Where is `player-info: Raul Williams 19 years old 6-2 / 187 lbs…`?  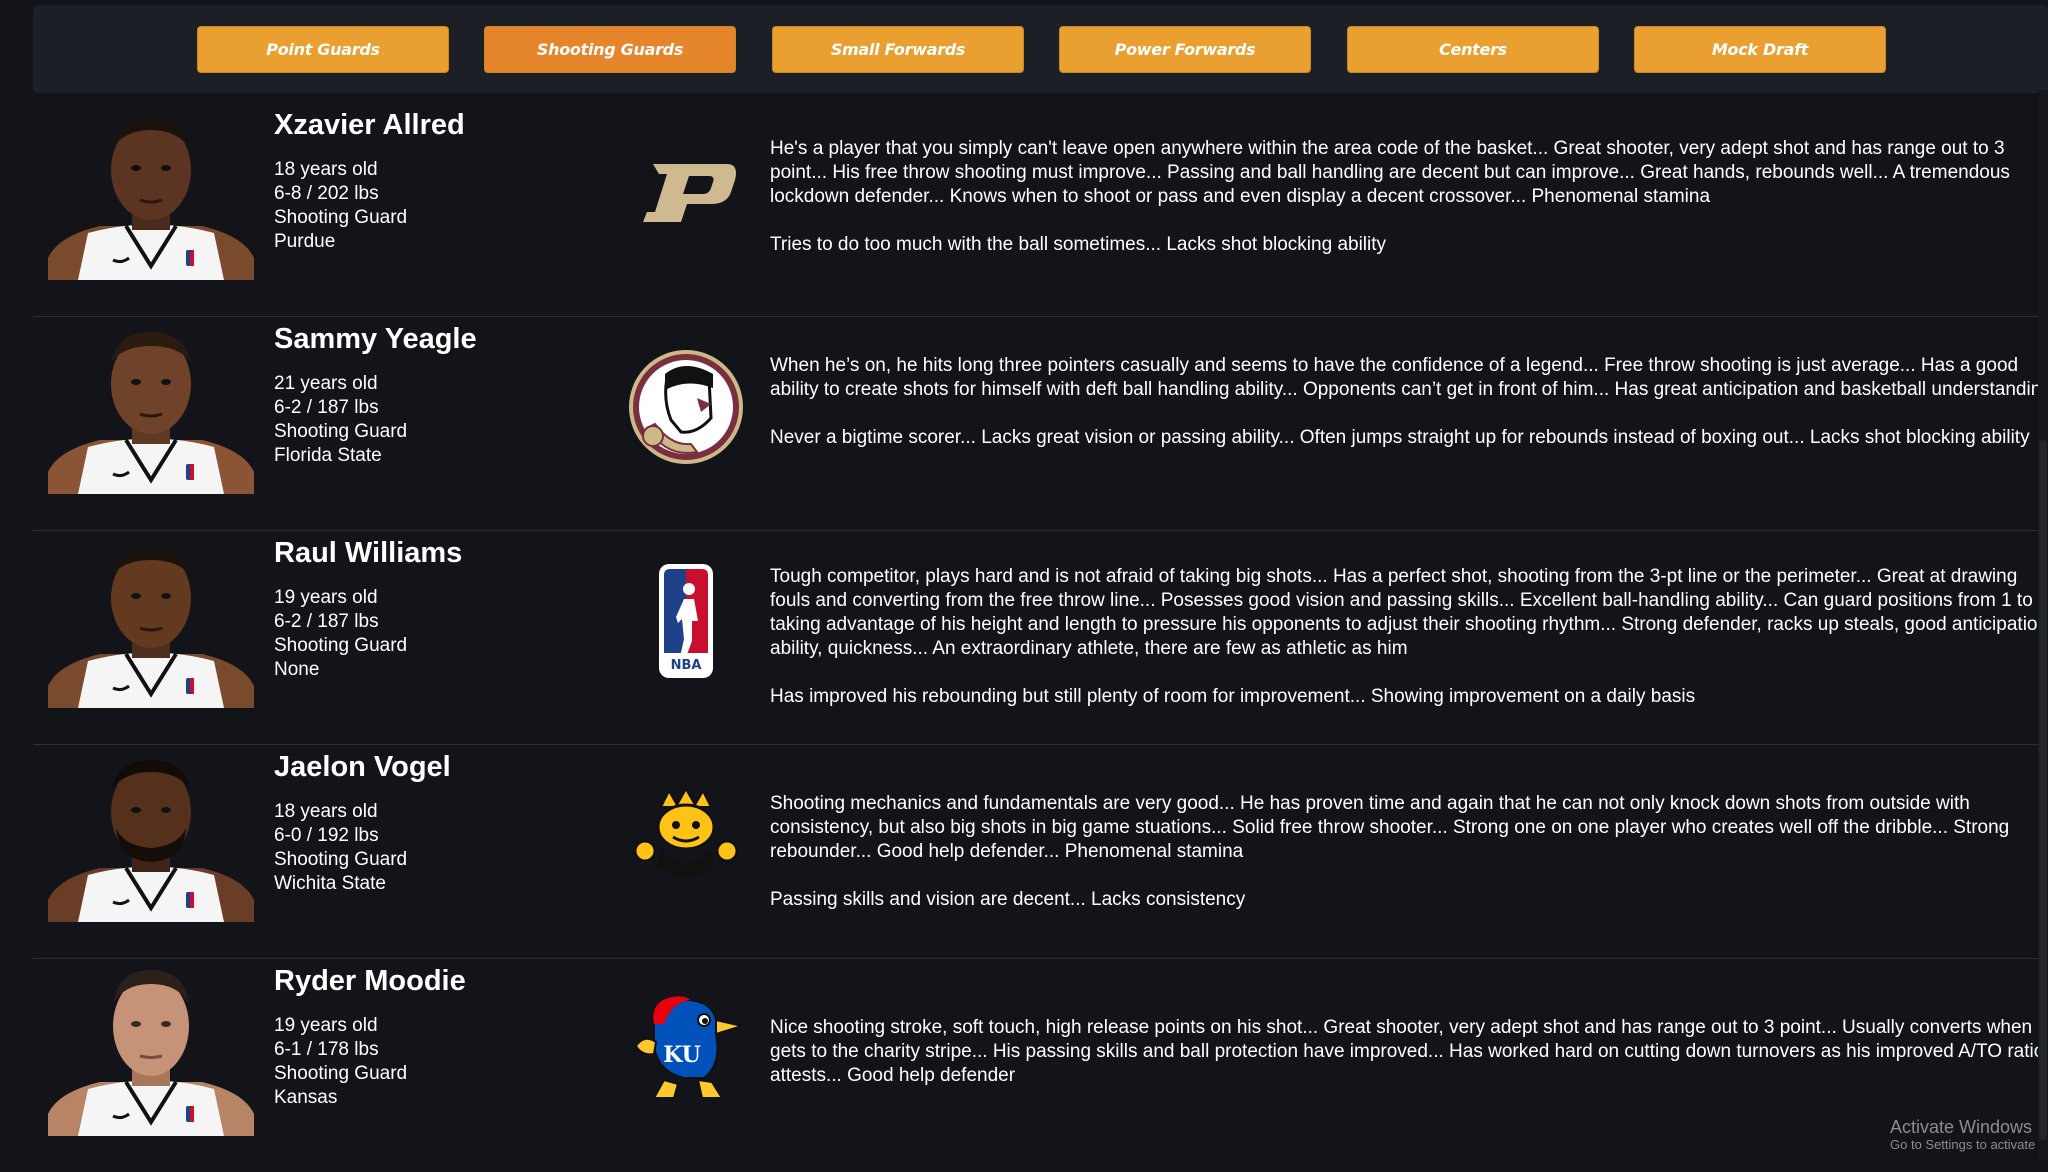 player-info: Raul Williams 19 years old 6-2 / 187 lbs… is located at coordinates (439, 606).